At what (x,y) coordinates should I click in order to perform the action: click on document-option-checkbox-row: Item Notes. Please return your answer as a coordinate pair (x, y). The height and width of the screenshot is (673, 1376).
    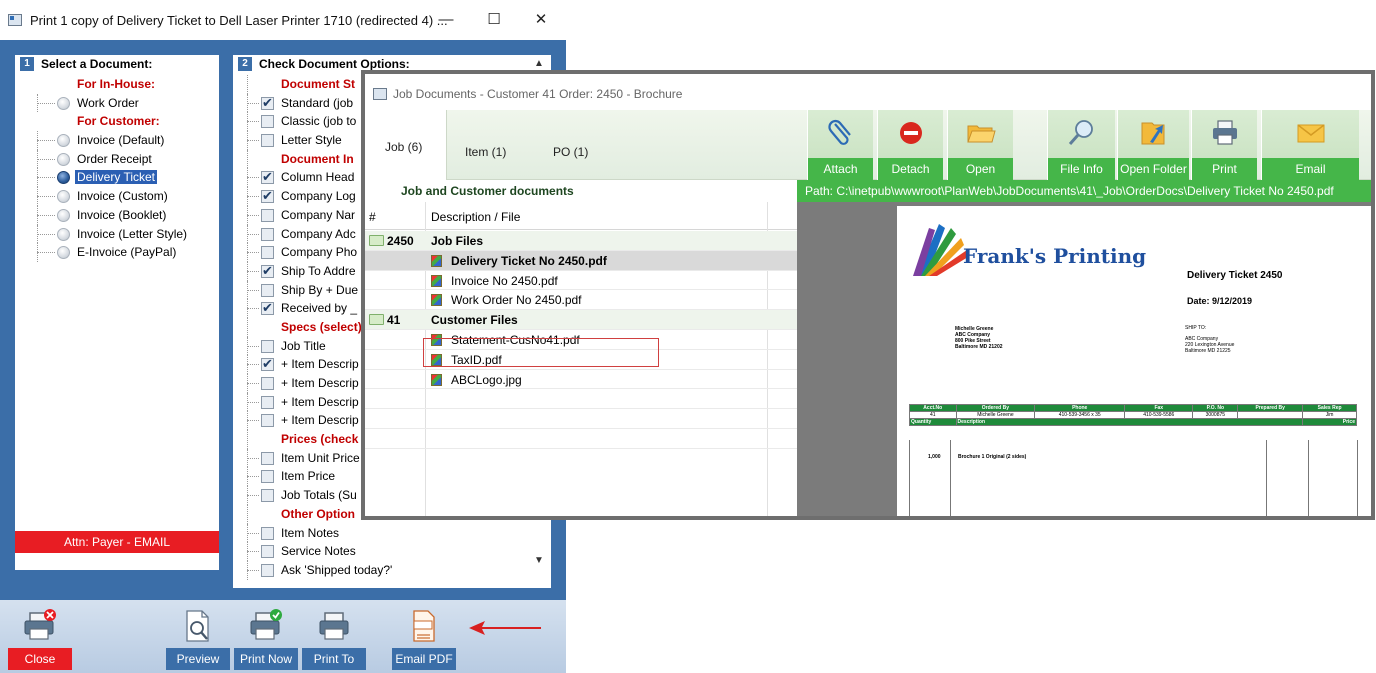
    Looking at the image, I should click on (392, 533).